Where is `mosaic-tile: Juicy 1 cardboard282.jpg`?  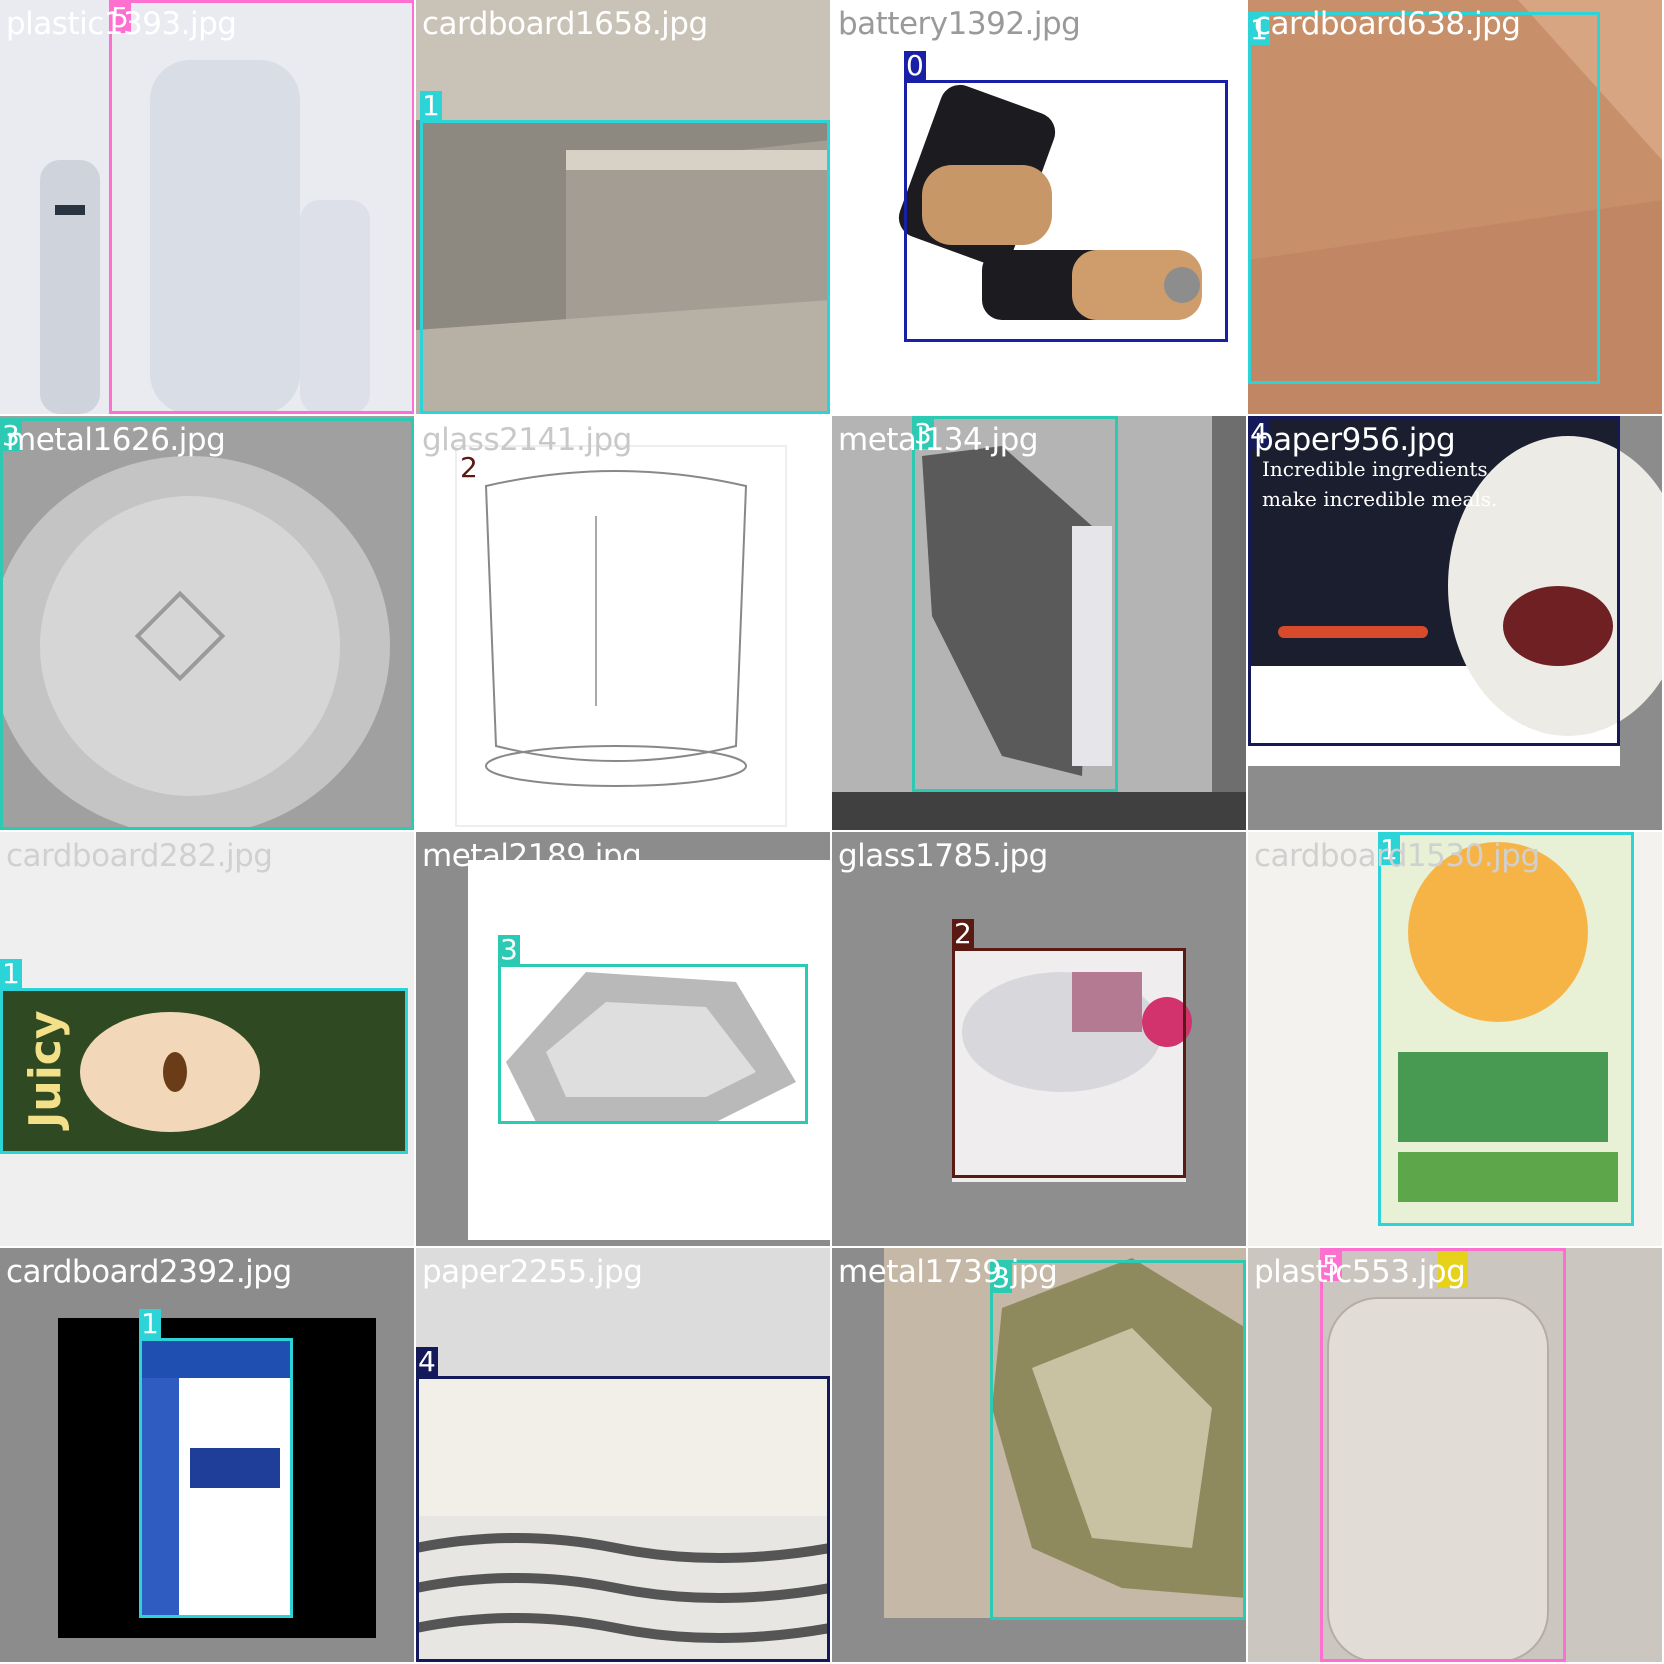
mosaic-tile: Juicy 1 cardboard282.jpg is located at coordinates (207, 1039).